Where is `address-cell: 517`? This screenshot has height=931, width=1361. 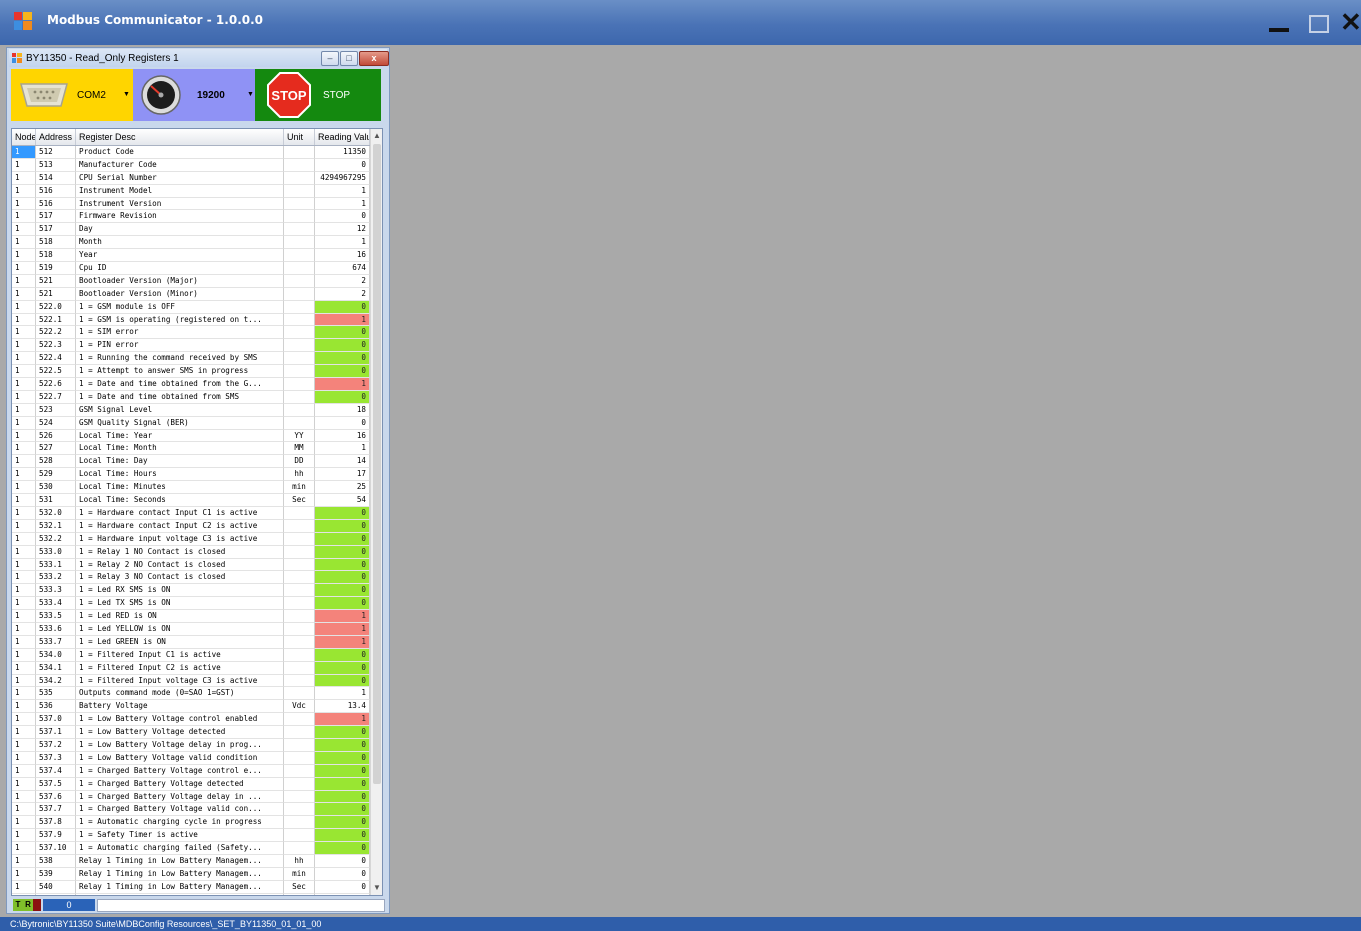
address-cell: 517 is located at coordinates (56, 230).